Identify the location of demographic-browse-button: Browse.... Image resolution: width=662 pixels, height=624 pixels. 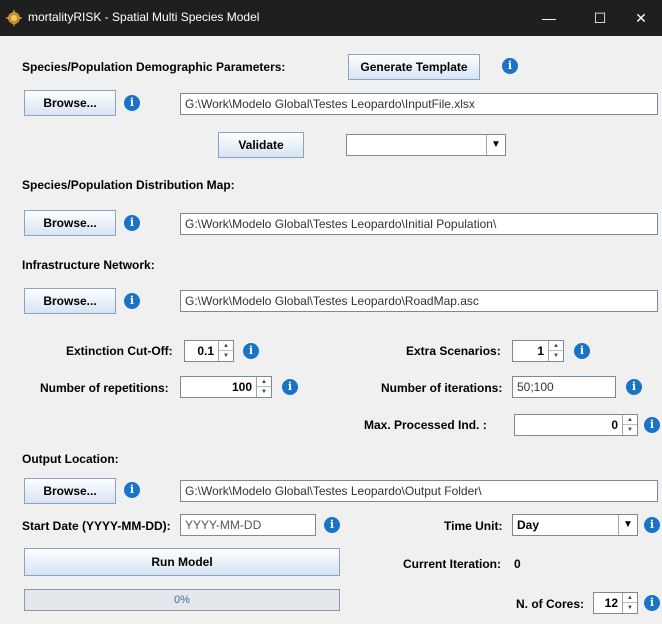
(70, 103).